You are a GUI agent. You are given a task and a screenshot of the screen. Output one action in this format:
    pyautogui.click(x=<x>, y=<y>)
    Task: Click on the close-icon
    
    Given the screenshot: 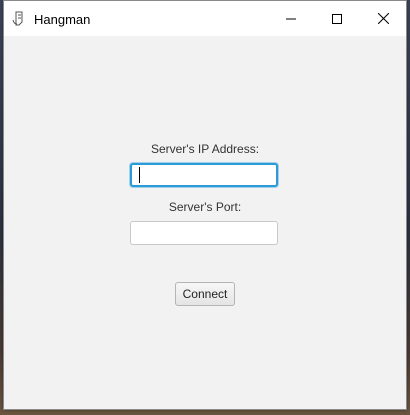 What is the action you would take?
    pyautogui.click(x=383, y=18)
    